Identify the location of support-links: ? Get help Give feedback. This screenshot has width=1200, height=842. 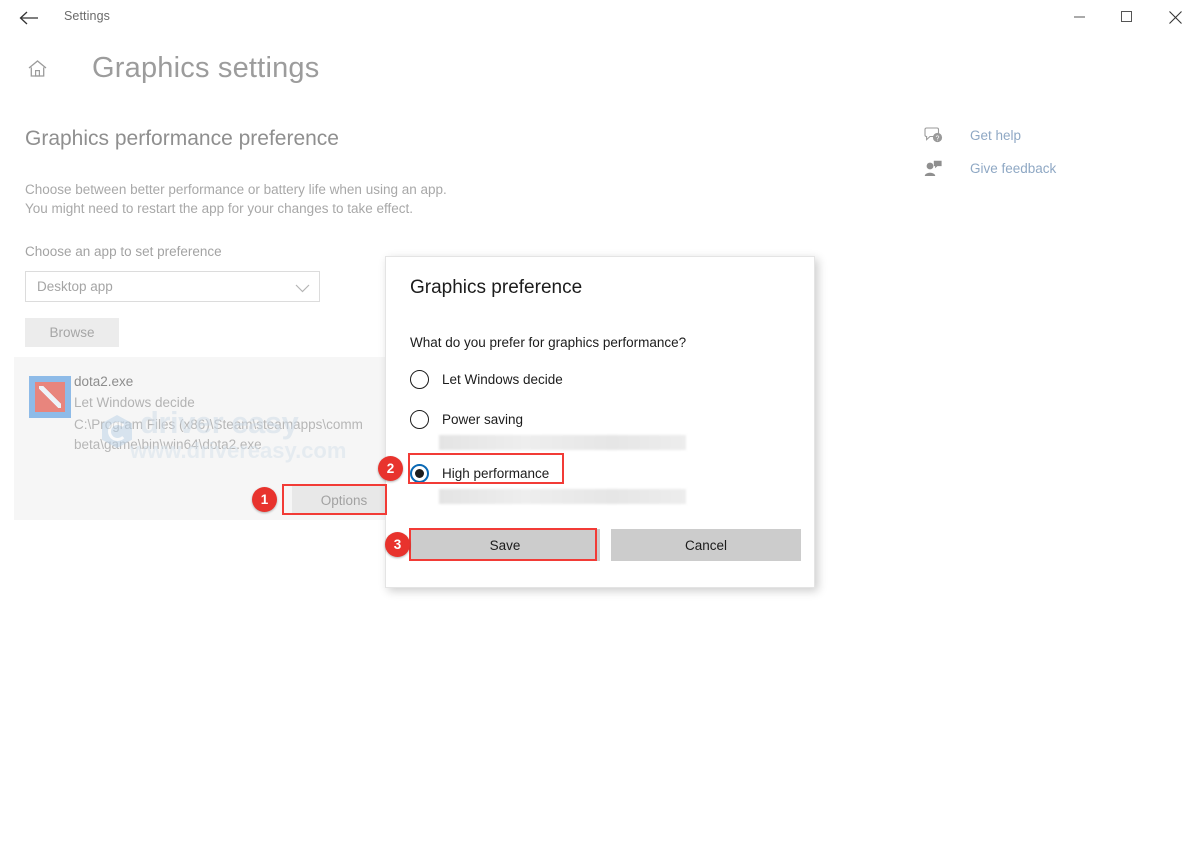
(988, 153).